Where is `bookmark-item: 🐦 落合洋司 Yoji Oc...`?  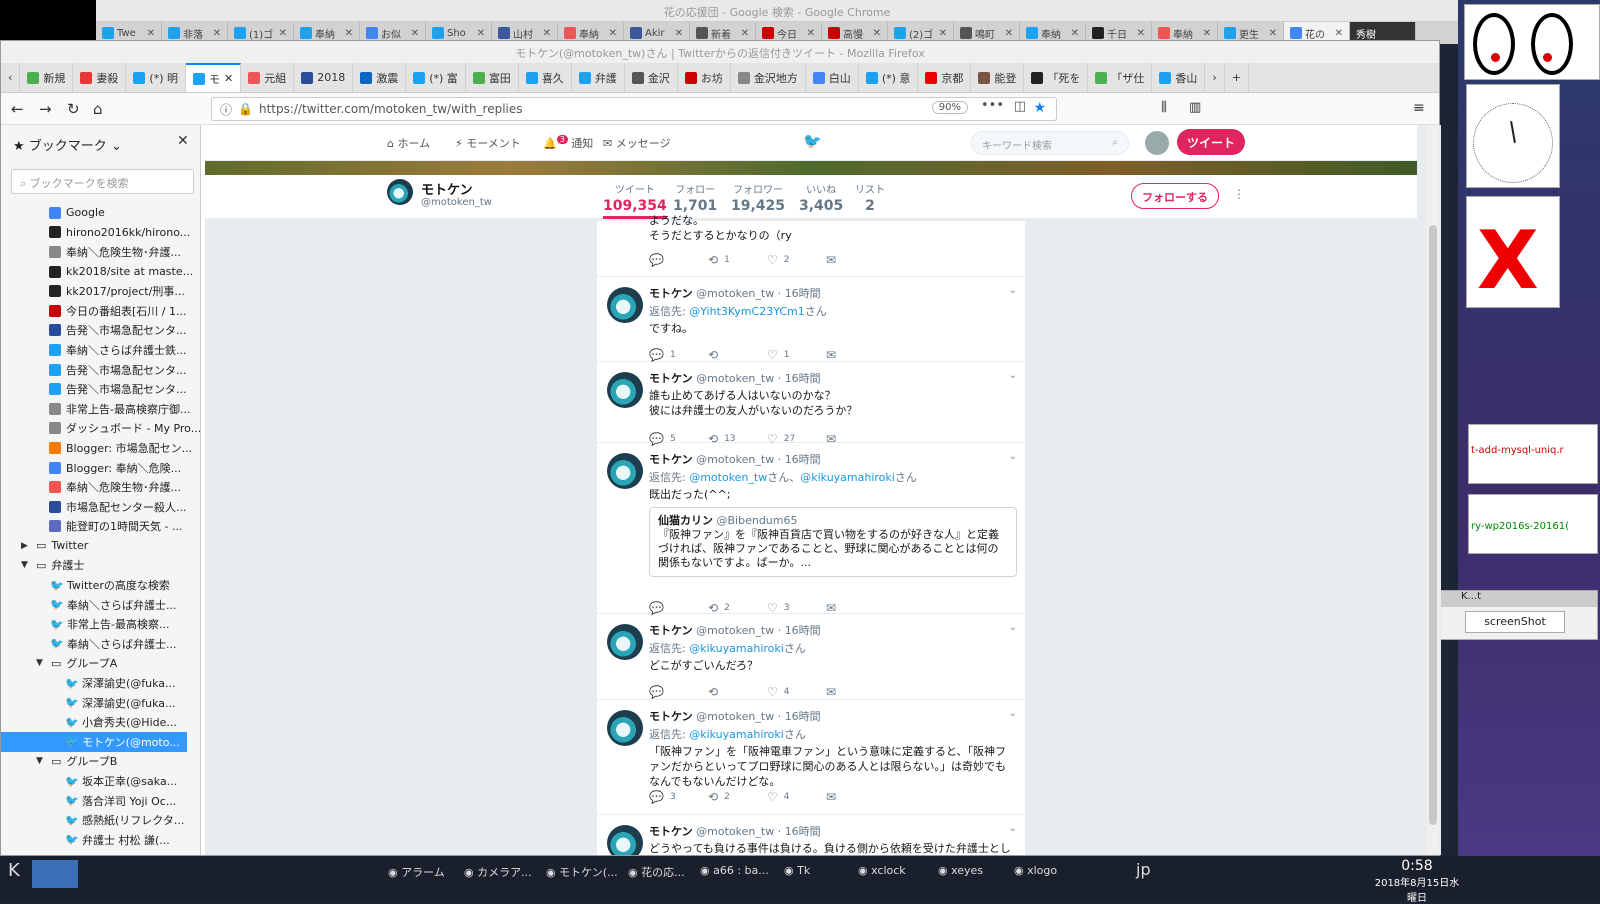 bookmark-item: 🐦 落合洋司 Yoji Oc... is located at coordinates (101, 801).